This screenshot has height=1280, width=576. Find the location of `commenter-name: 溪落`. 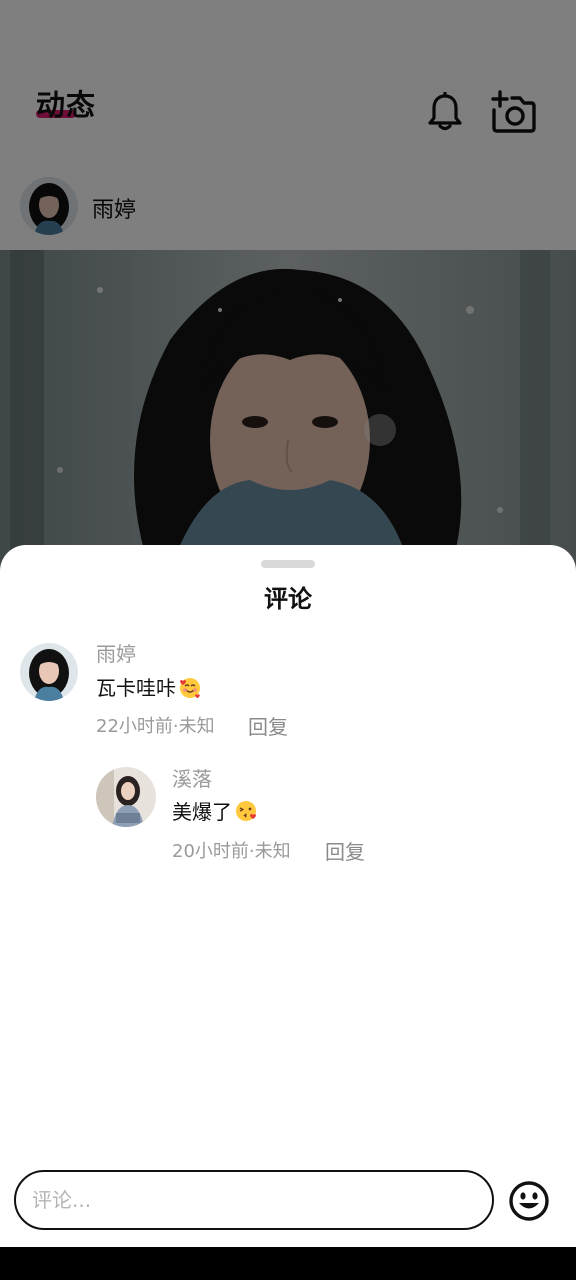

commenter-name: 溪落 is located at coordinates (192, 777).